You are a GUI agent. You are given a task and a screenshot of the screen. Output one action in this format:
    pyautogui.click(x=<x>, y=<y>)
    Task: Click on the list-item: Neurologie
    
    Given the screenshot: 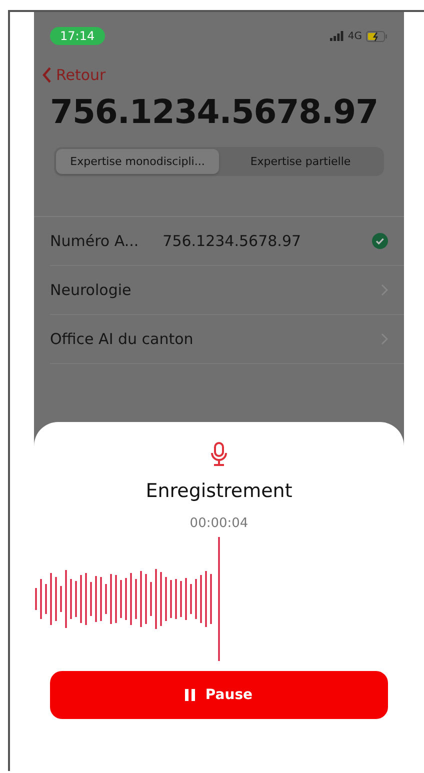 What is the action you would take?
    pyautogui.click(x=227, y=290)
    